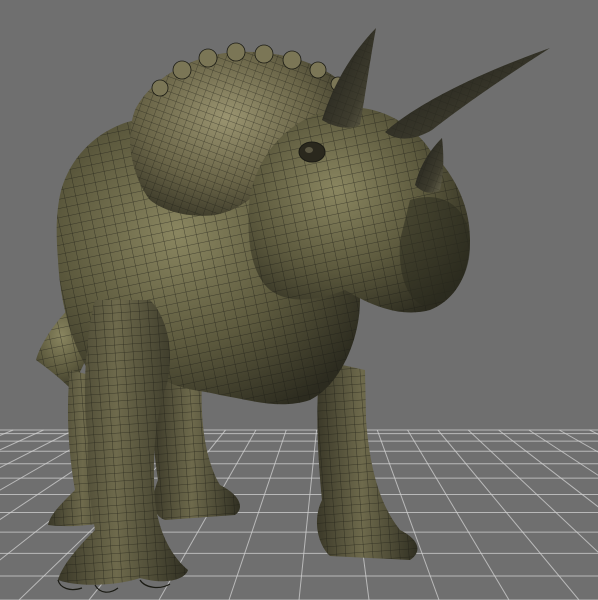 The image size is (598, 600). I want to click on front-leg-right, so click(367, 460).